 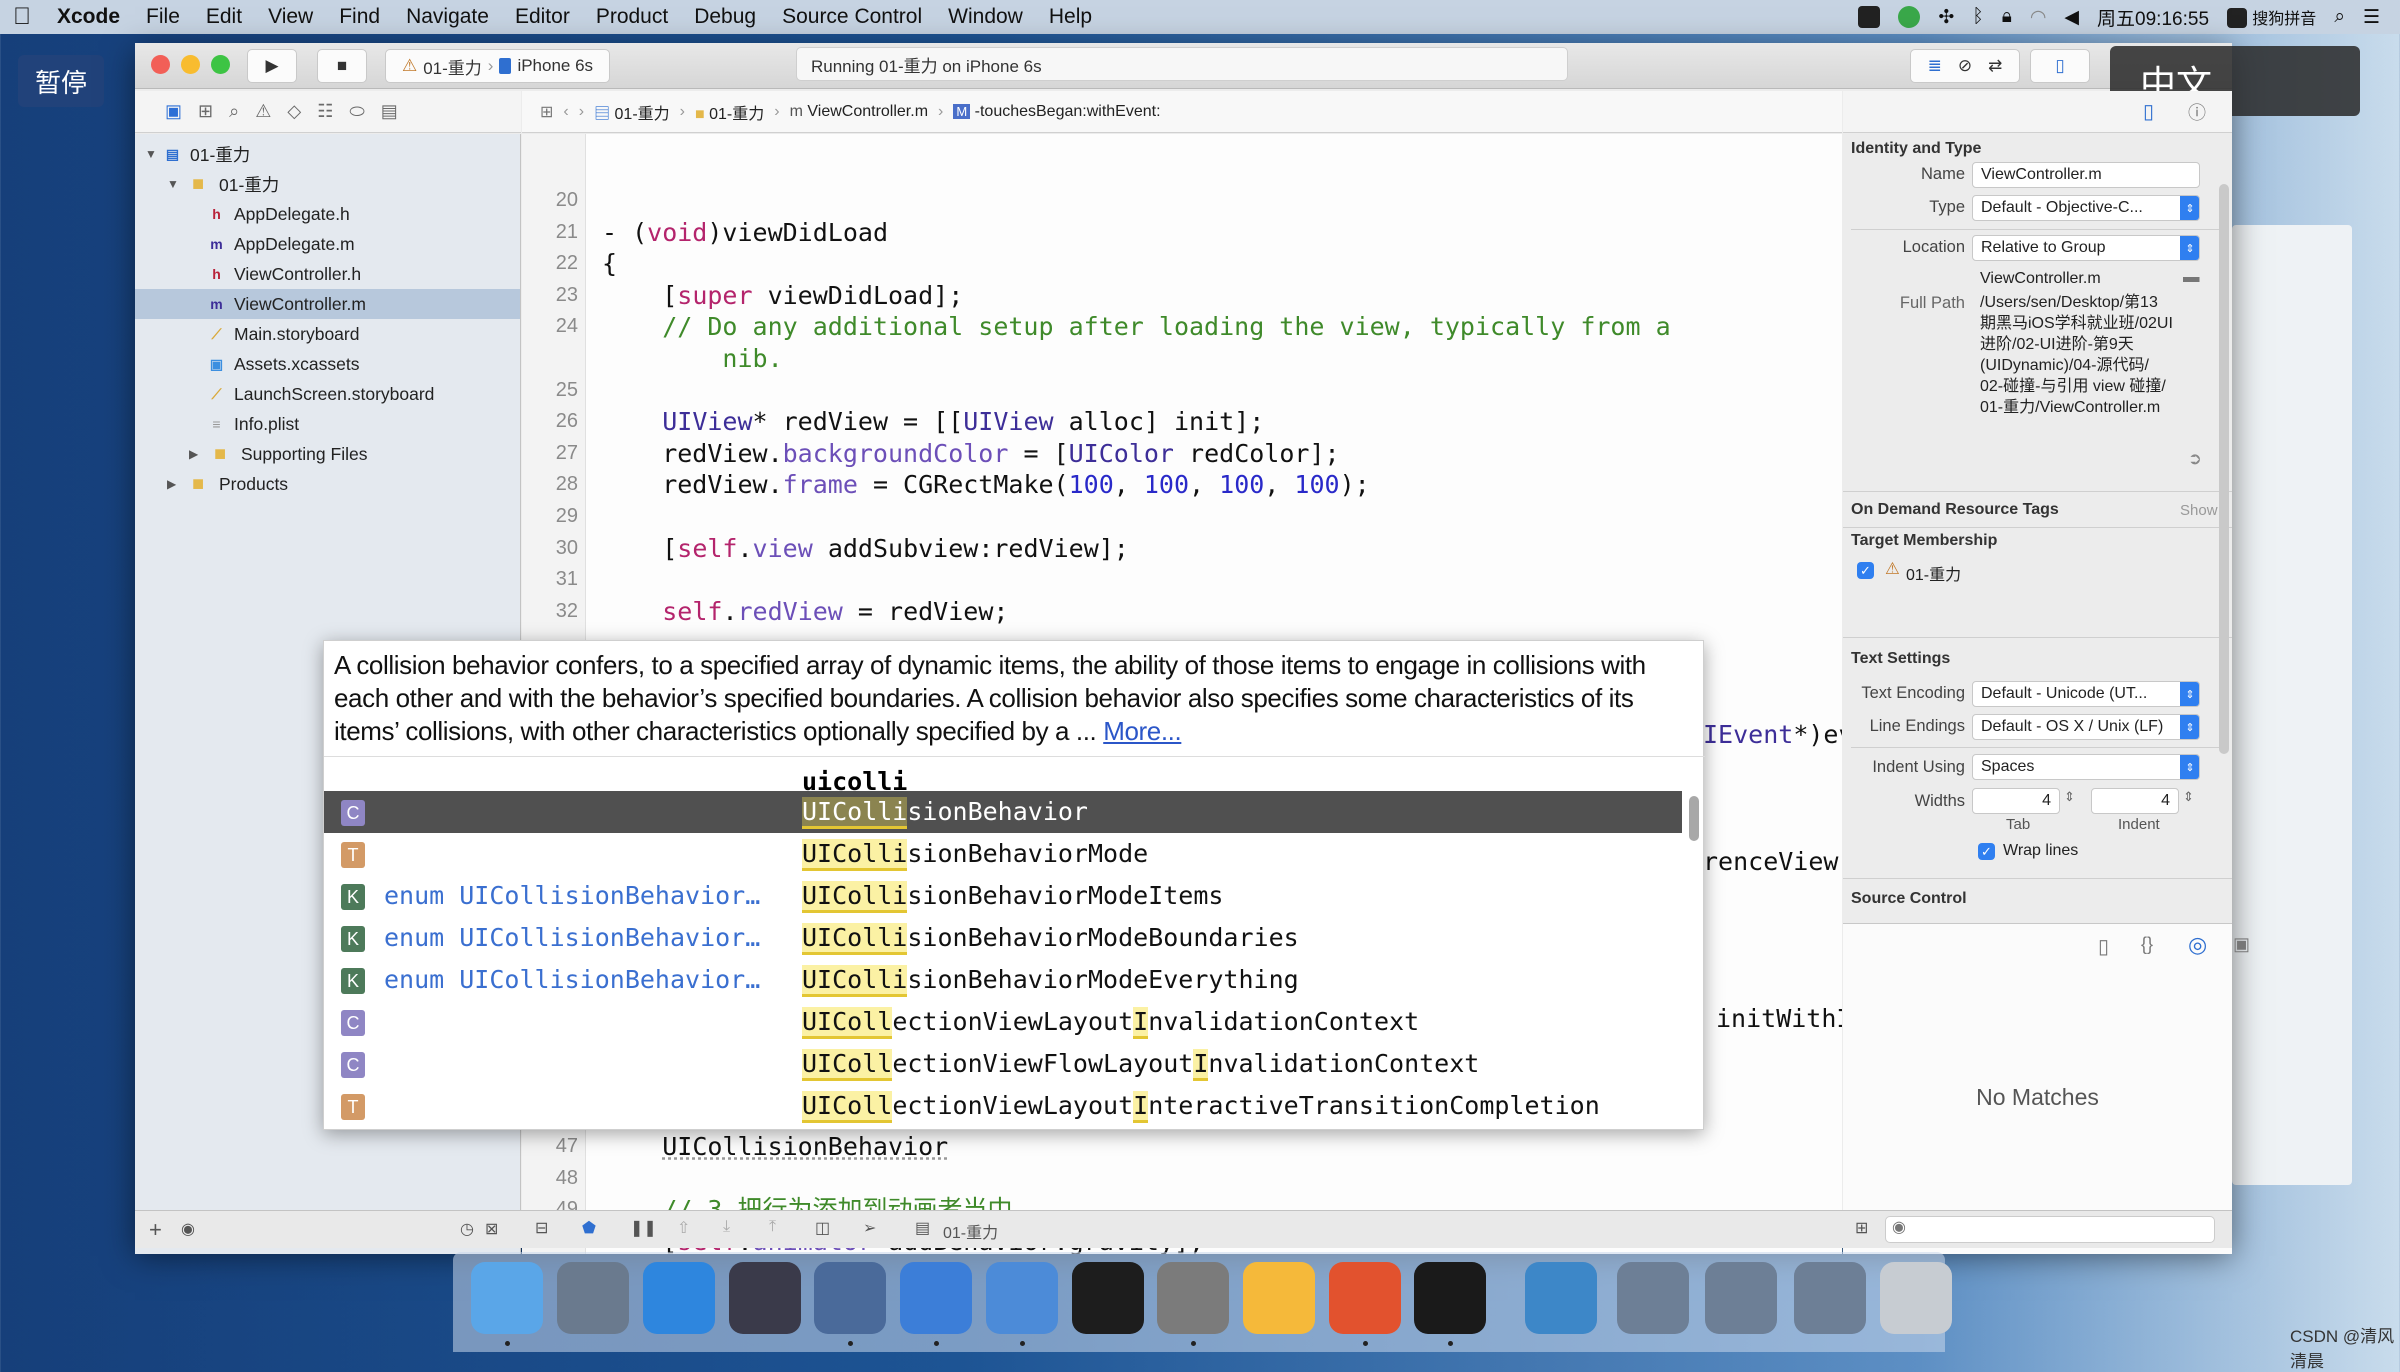 I want to click on jump-project: ▤ 01-重力, so click(x=632, y=112).